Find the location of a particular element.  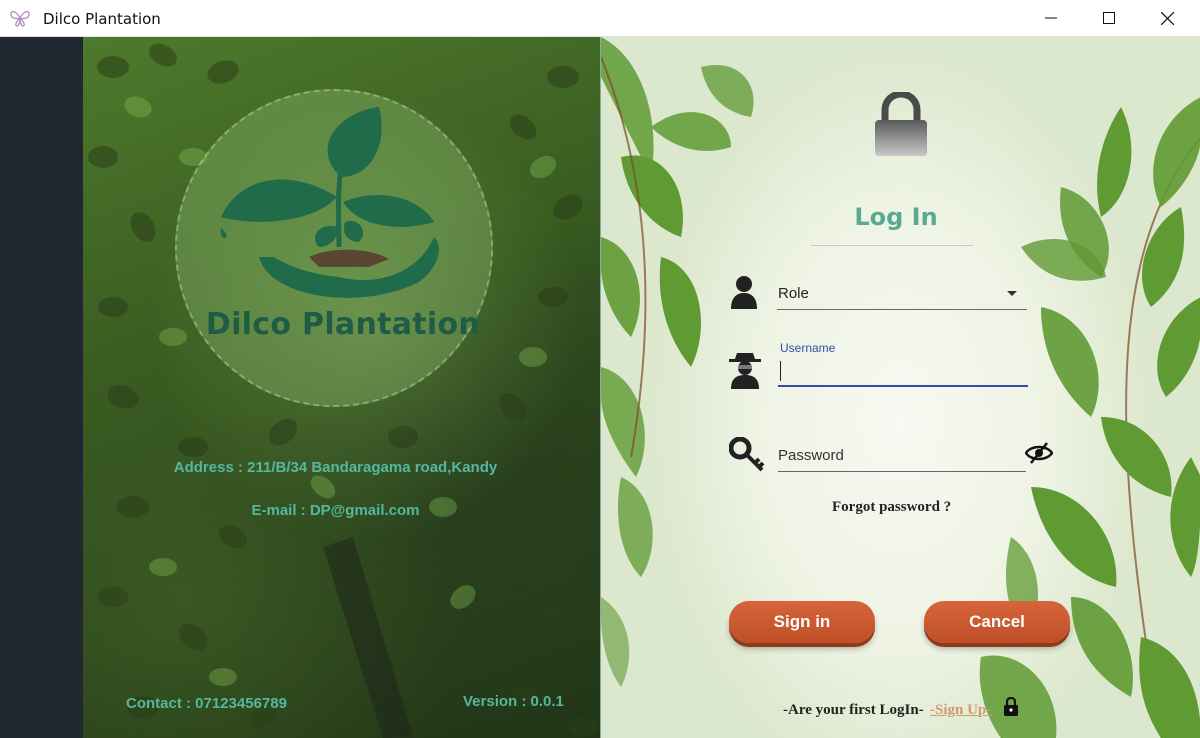

close-button is located at coordinates (1167, 18).